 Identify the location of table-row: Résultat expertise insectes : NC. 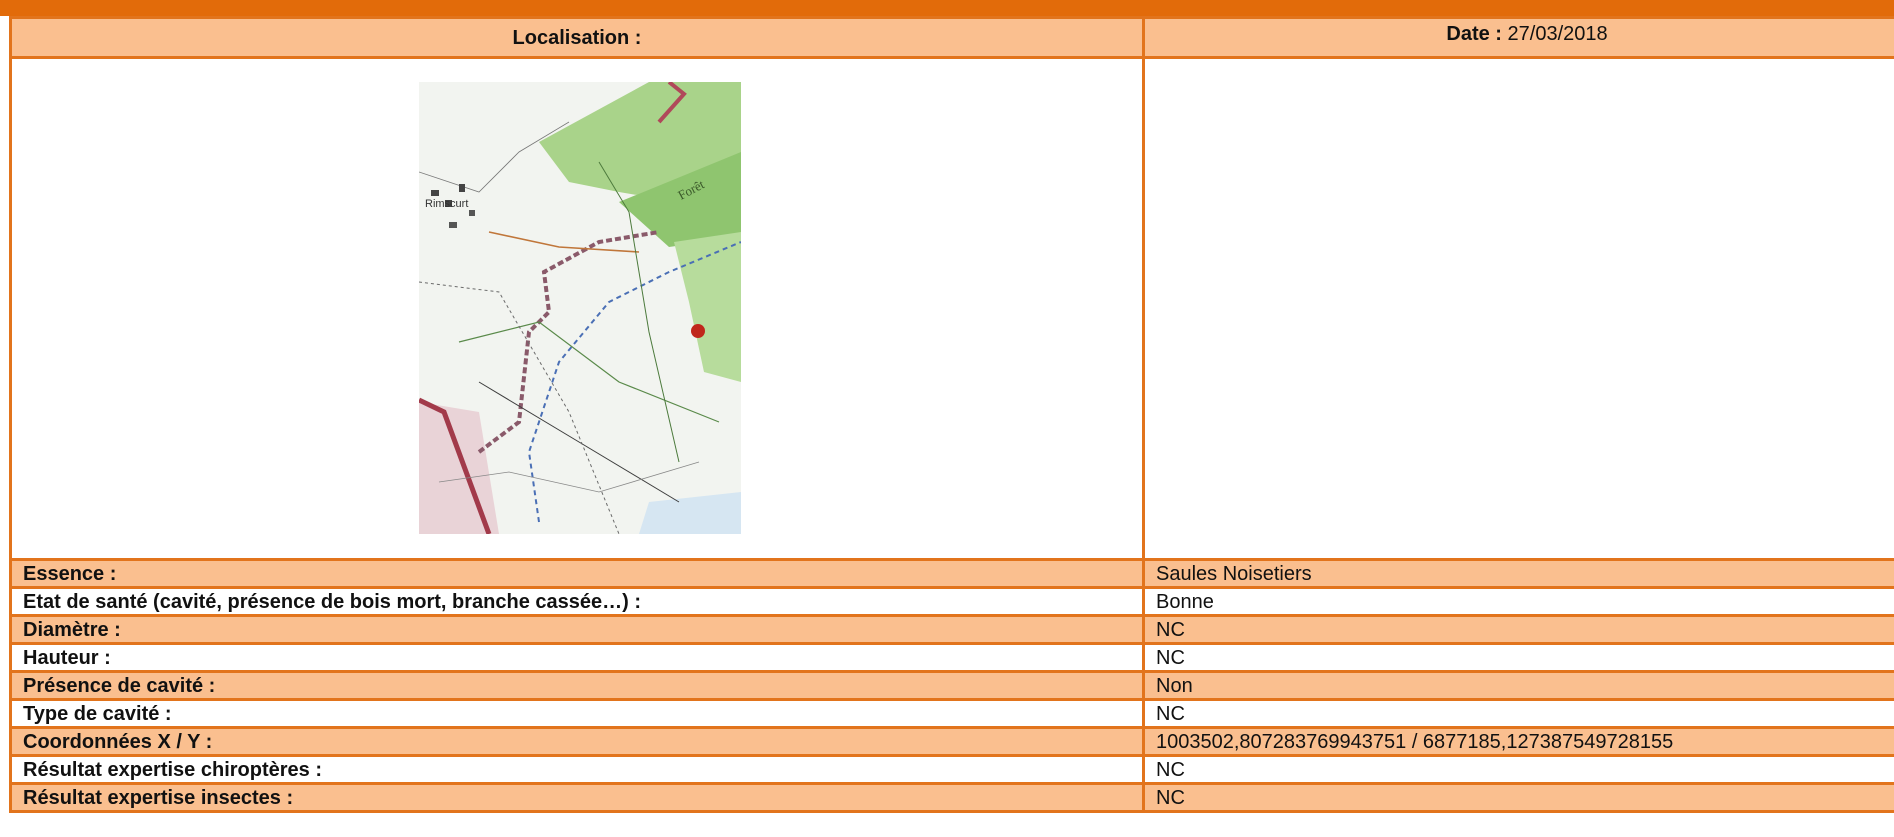
(951, 797).